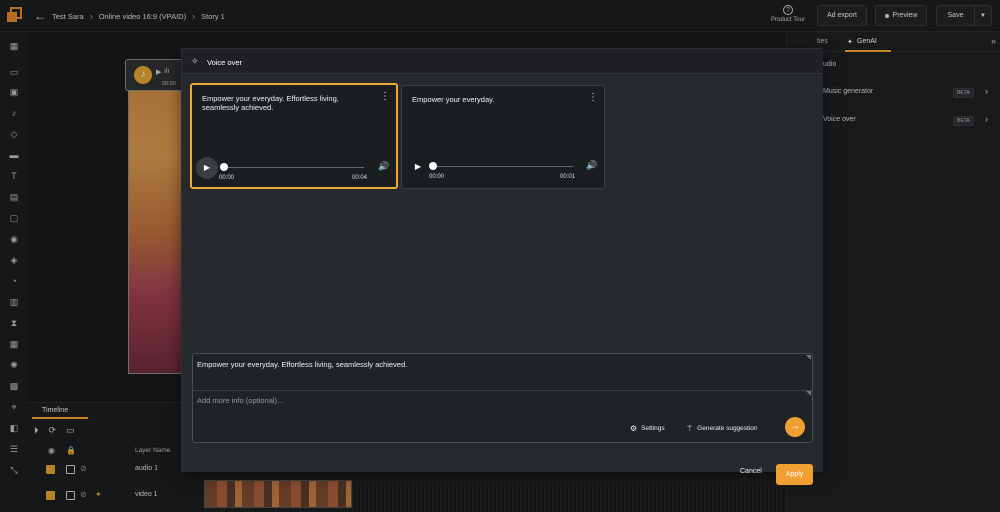 This screenshot has height=512, width=1000. What do you see at coordinates (794, 474) in the screenshot?
I see `apply-button: Apply` at bounding box center [794, 474].